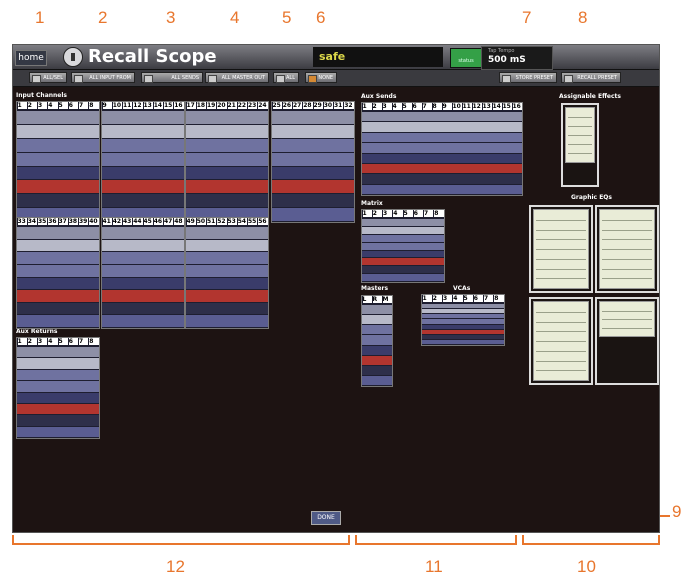 The height and width of the screenshot is (579, 683). Describe the element at coordinates (377, 299) in the screenshot. I see `channel-number: R` at that location.